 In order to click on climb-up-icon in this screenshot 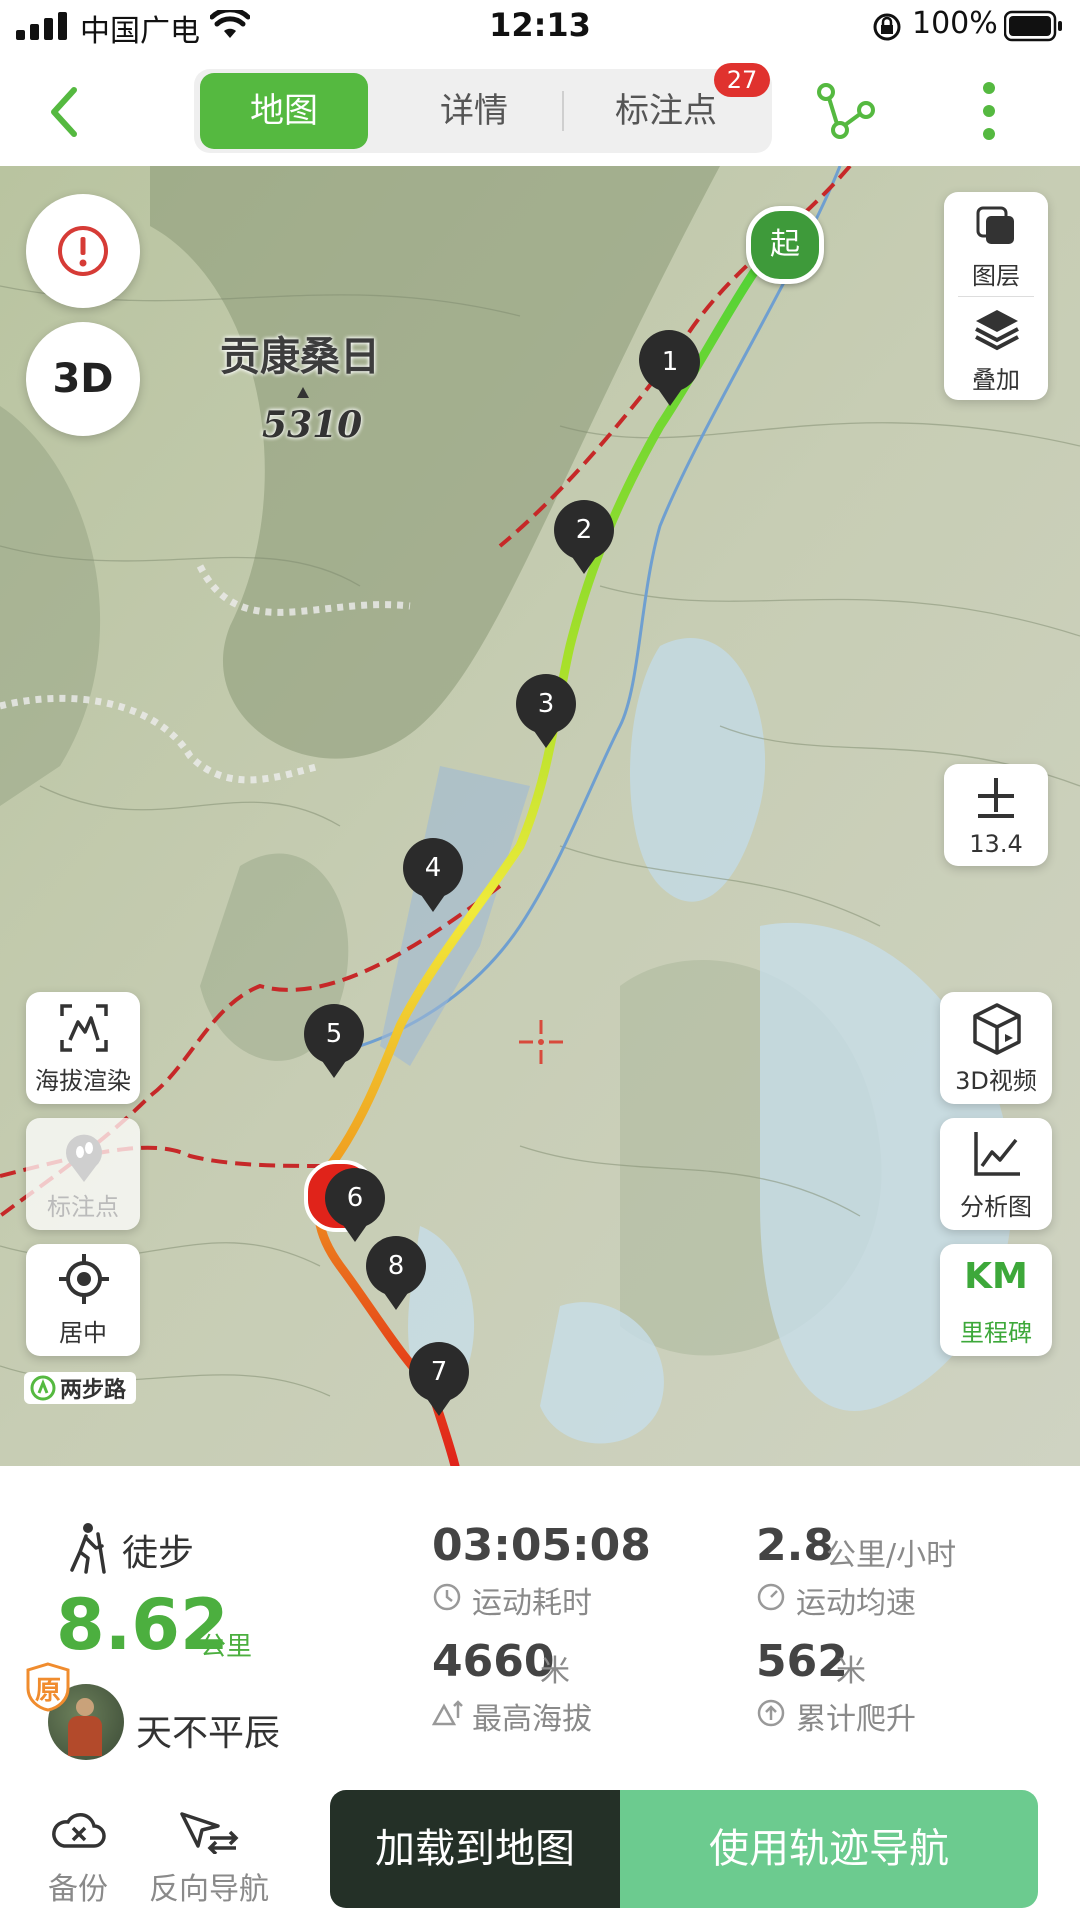, I will do `click(771, 1713)`.